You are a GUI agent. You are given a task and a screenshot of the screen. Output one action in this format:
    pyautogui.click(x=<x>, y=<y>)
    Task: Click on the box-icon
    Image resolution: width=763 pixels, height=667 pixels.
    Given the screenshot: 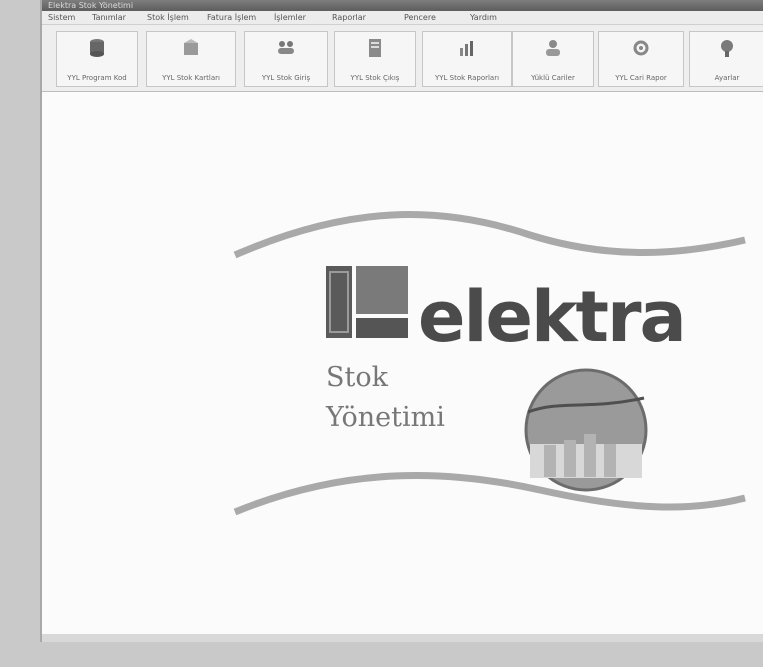 What is the action you would take?
    pyautogui.click(x=191, y=47)
    